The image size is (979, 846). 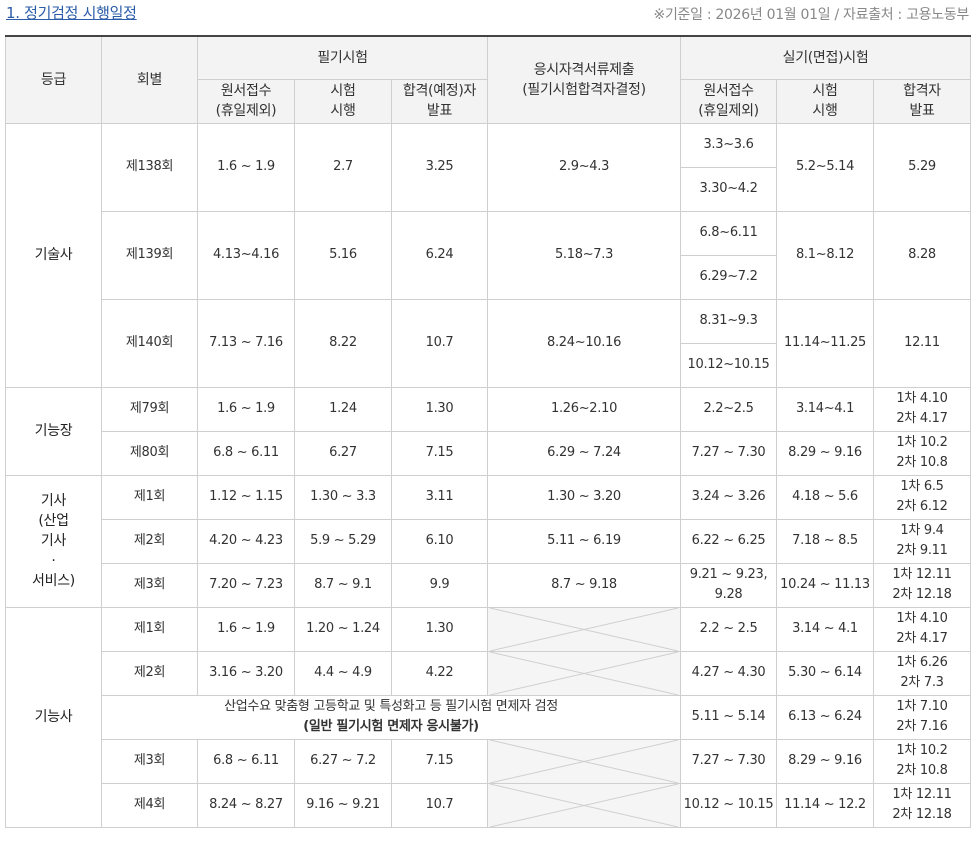 I want to click on pass-second: 2차 7.3, so click(x=922, y=682).